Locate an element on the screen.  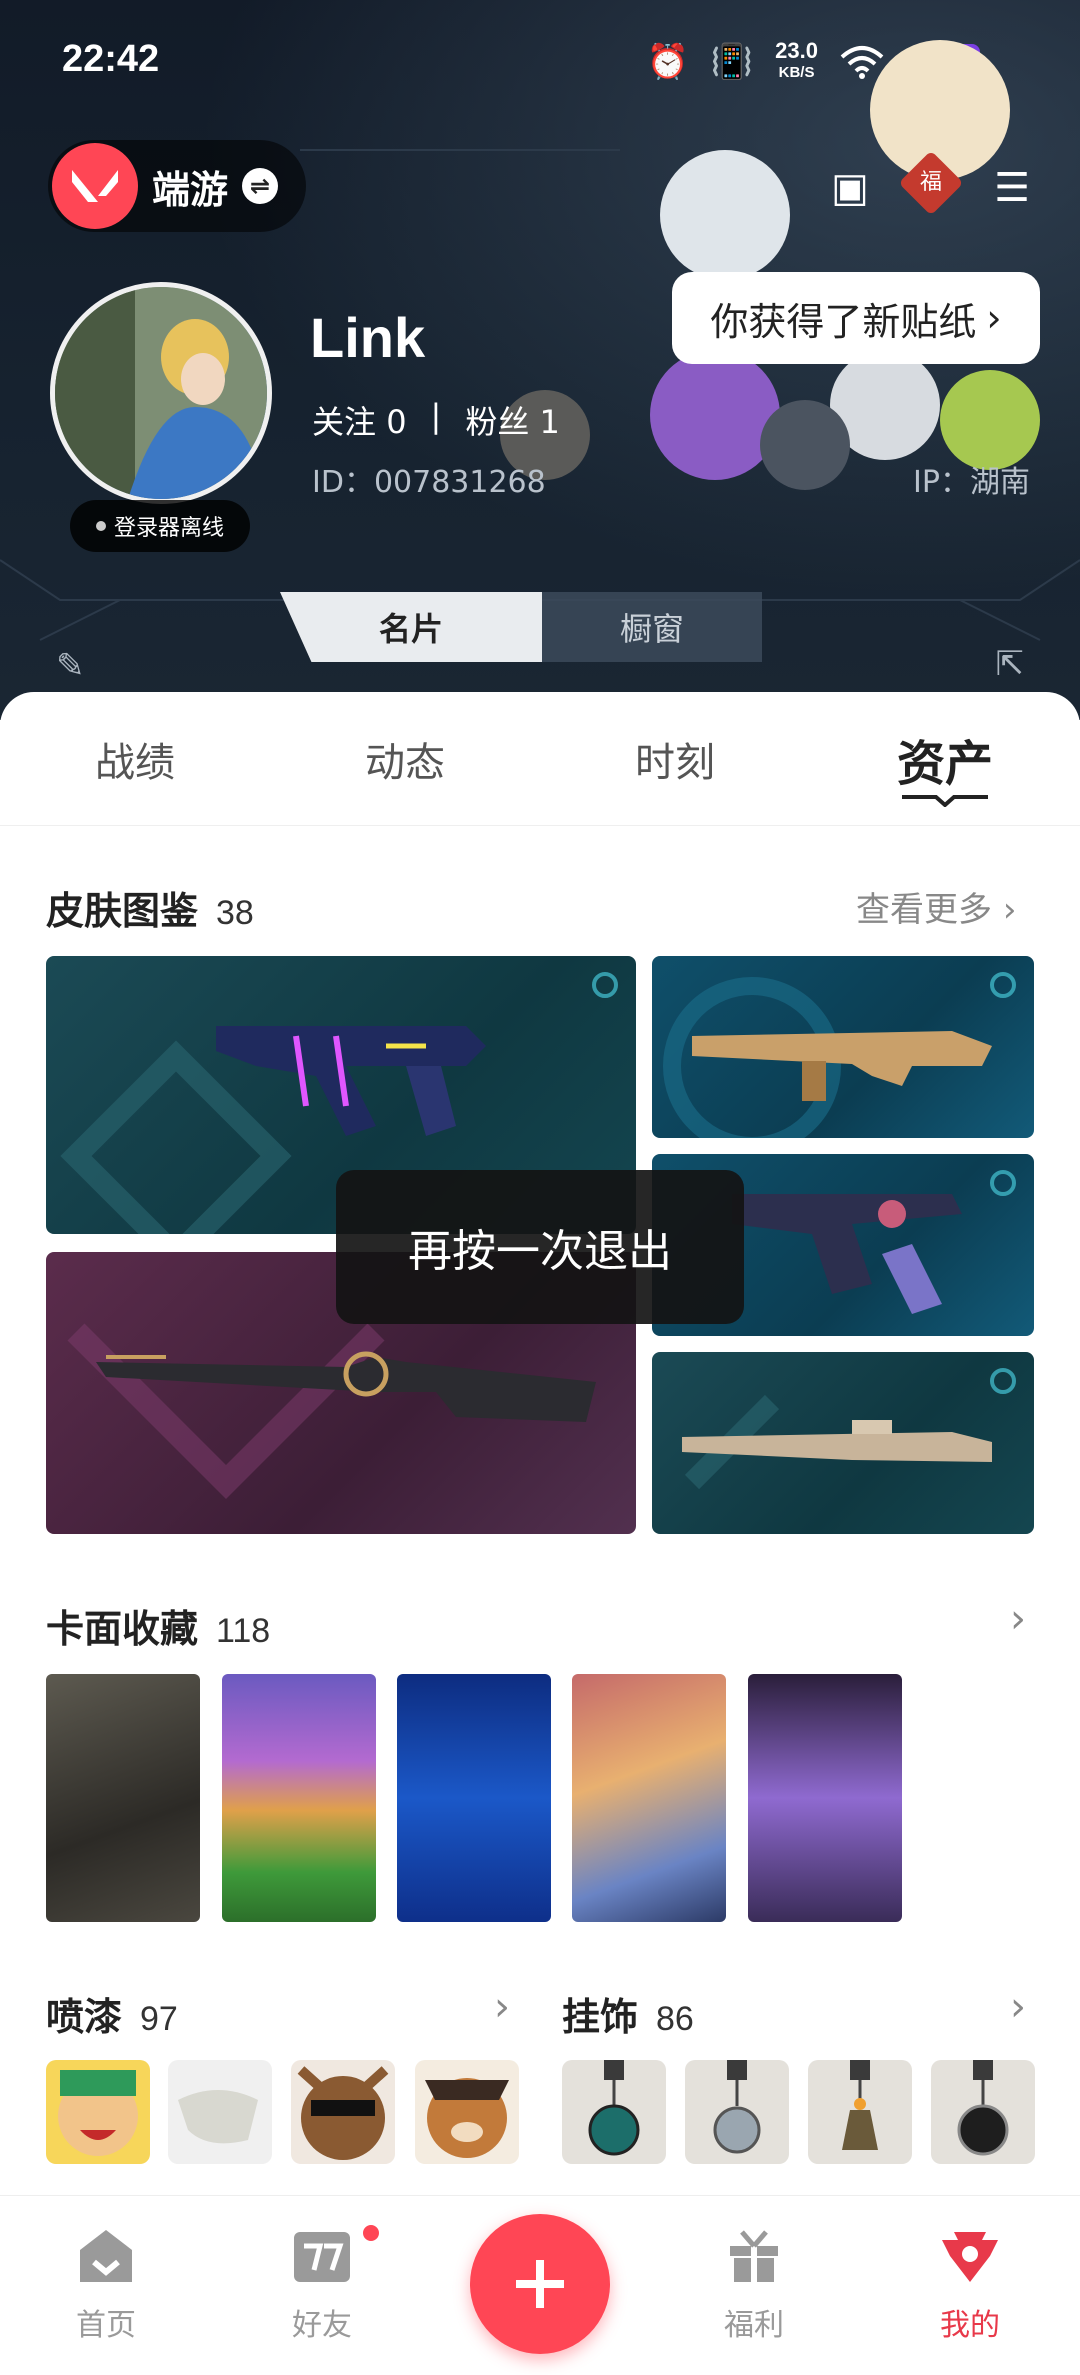
fu-glyph: 福 is located at coordinates (931, 182).